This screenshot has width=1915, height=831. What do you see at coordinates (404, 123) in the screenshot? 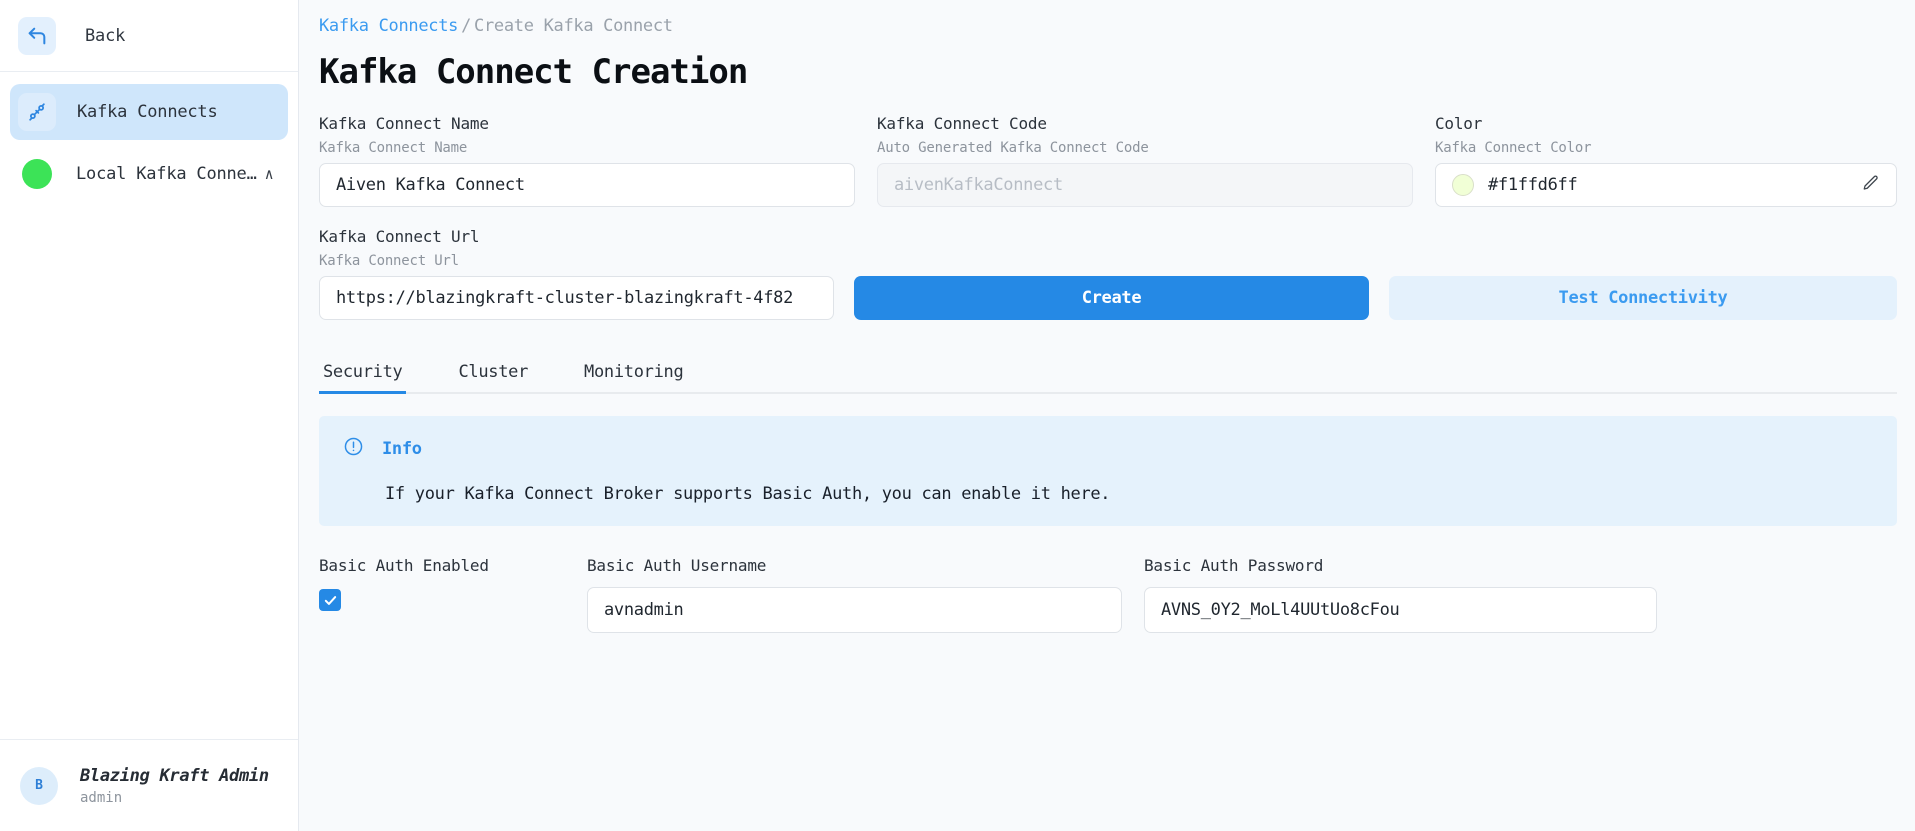
I see `field-label: Kafka Connect Name` at bounding box center [404, 123].